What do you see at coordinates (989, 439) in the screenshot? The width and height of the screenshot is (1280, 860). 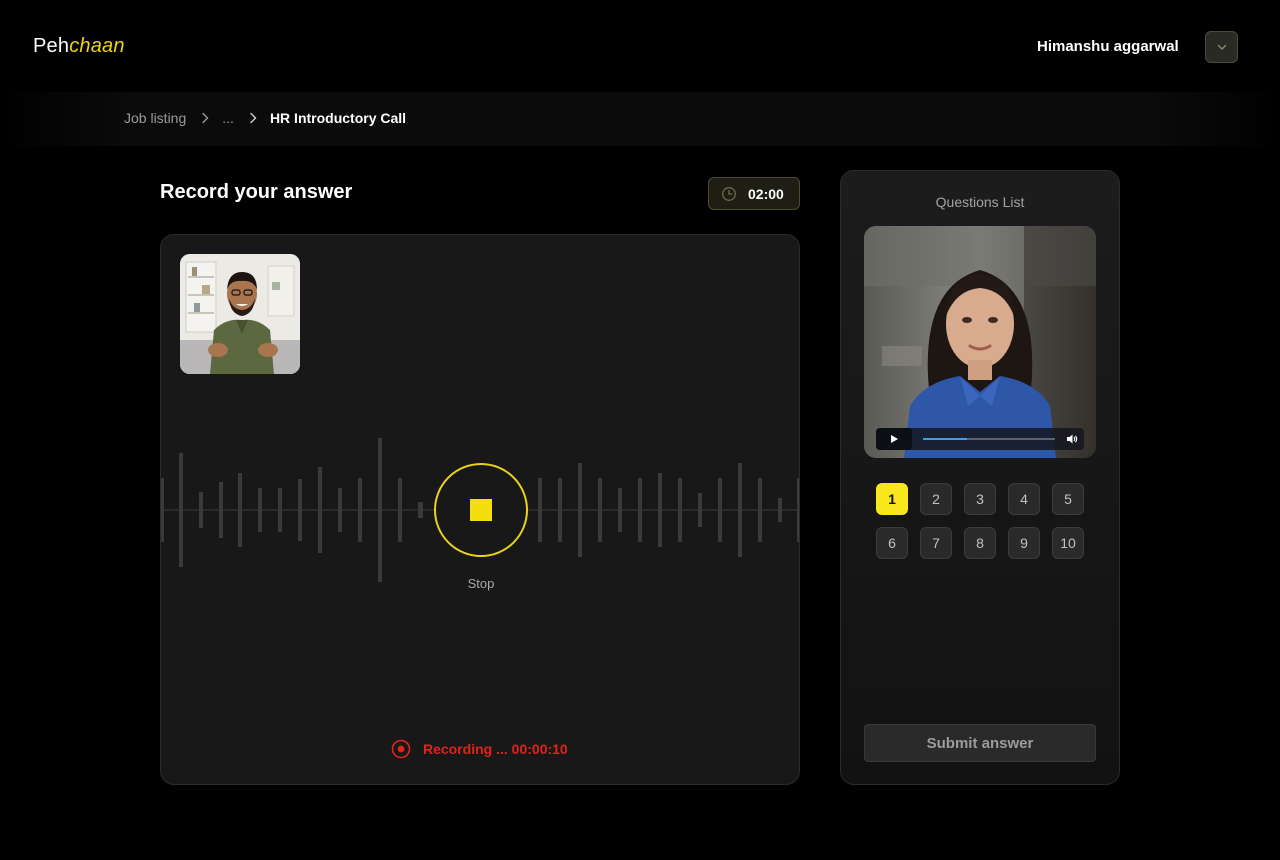 I see `video-progress-bar` at bounding box center [989, 439].